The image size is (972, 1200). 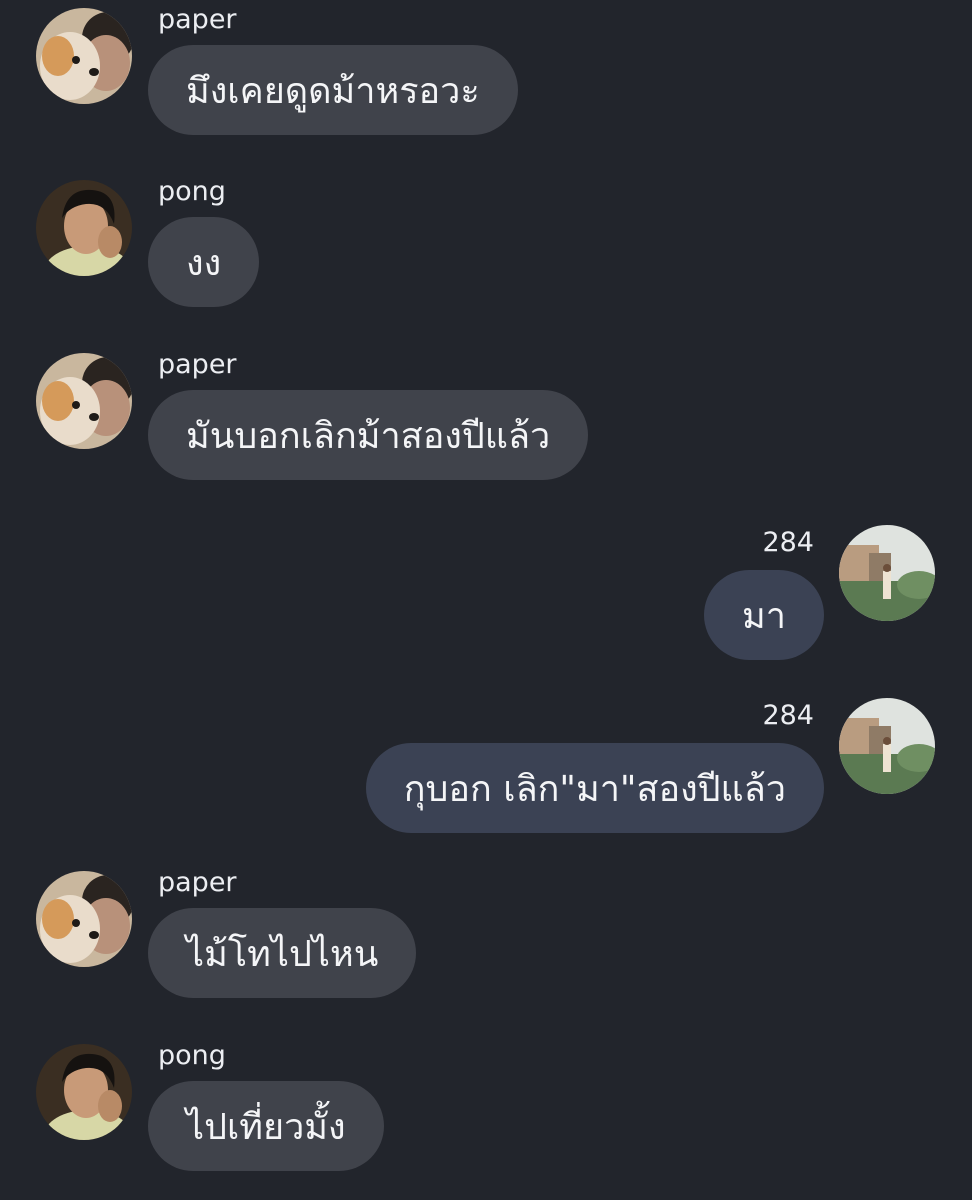 What do you see at coordinates (764, 615) in the screenshot?
I see `message-bubble: มา` at bounding box center [764, 615].